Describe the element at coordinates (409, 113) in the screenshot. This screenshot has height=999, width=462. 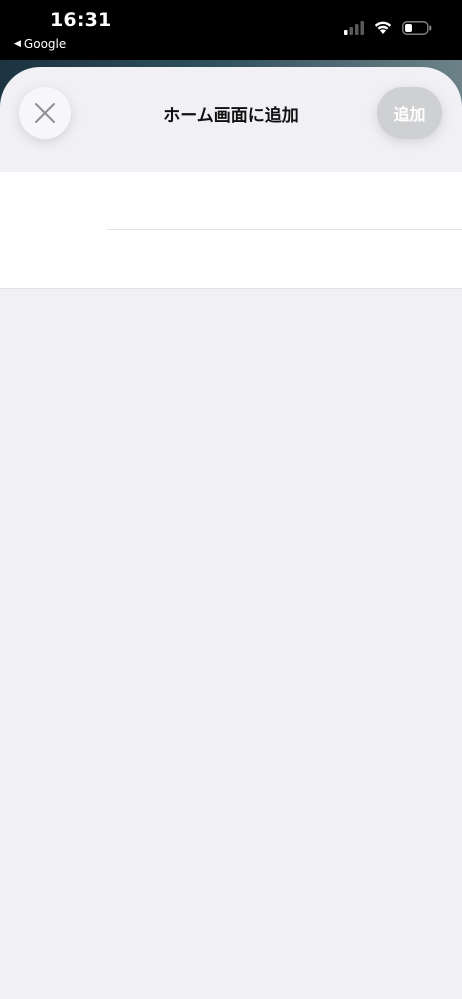
I see `add-button: 追加` at that location.